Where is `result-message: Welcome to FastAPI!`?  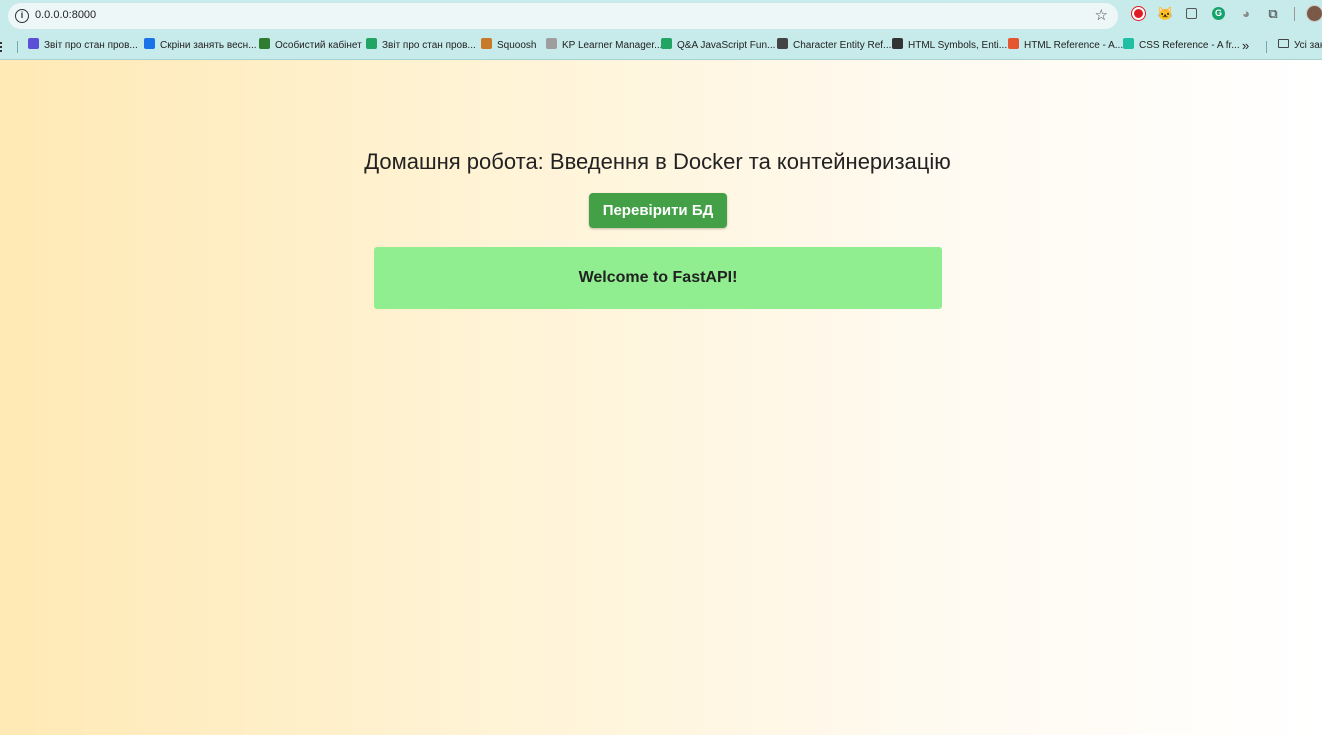
result-message: Welcome to FastAPI! is located at coordinates (658, 278).